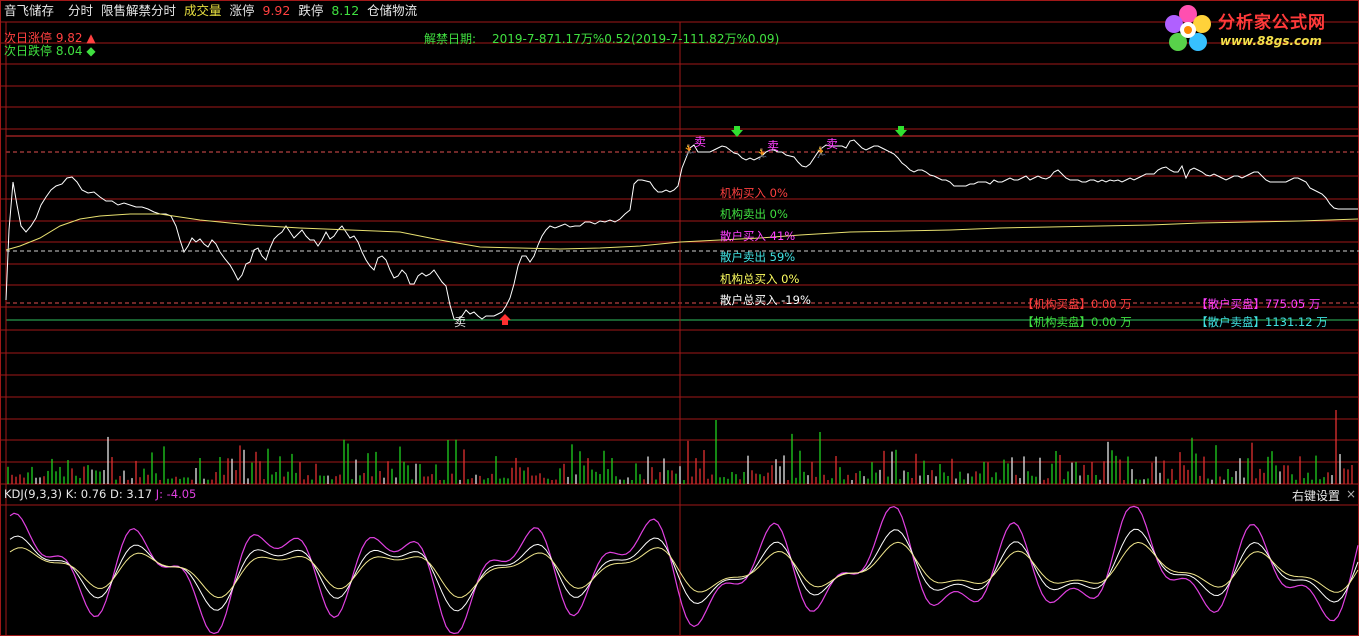 The height and width of the screenshot is (636, 1359). What do you see at coordinates (138, 10) in the screenshot?
I see `indicator-name: 限售解禁分时` at bounding box center [138, 10].